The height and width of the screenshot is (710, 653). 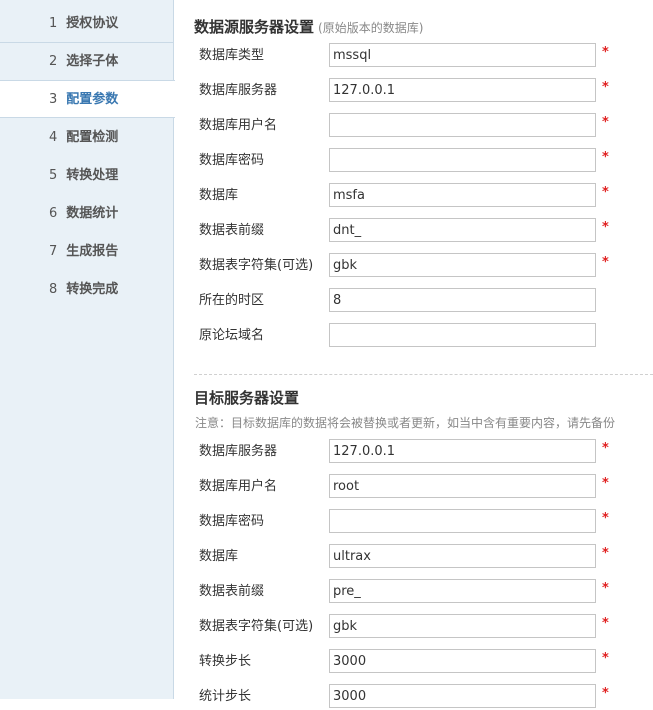 I want to click on step-number: 7, so click(x=53, y=251).